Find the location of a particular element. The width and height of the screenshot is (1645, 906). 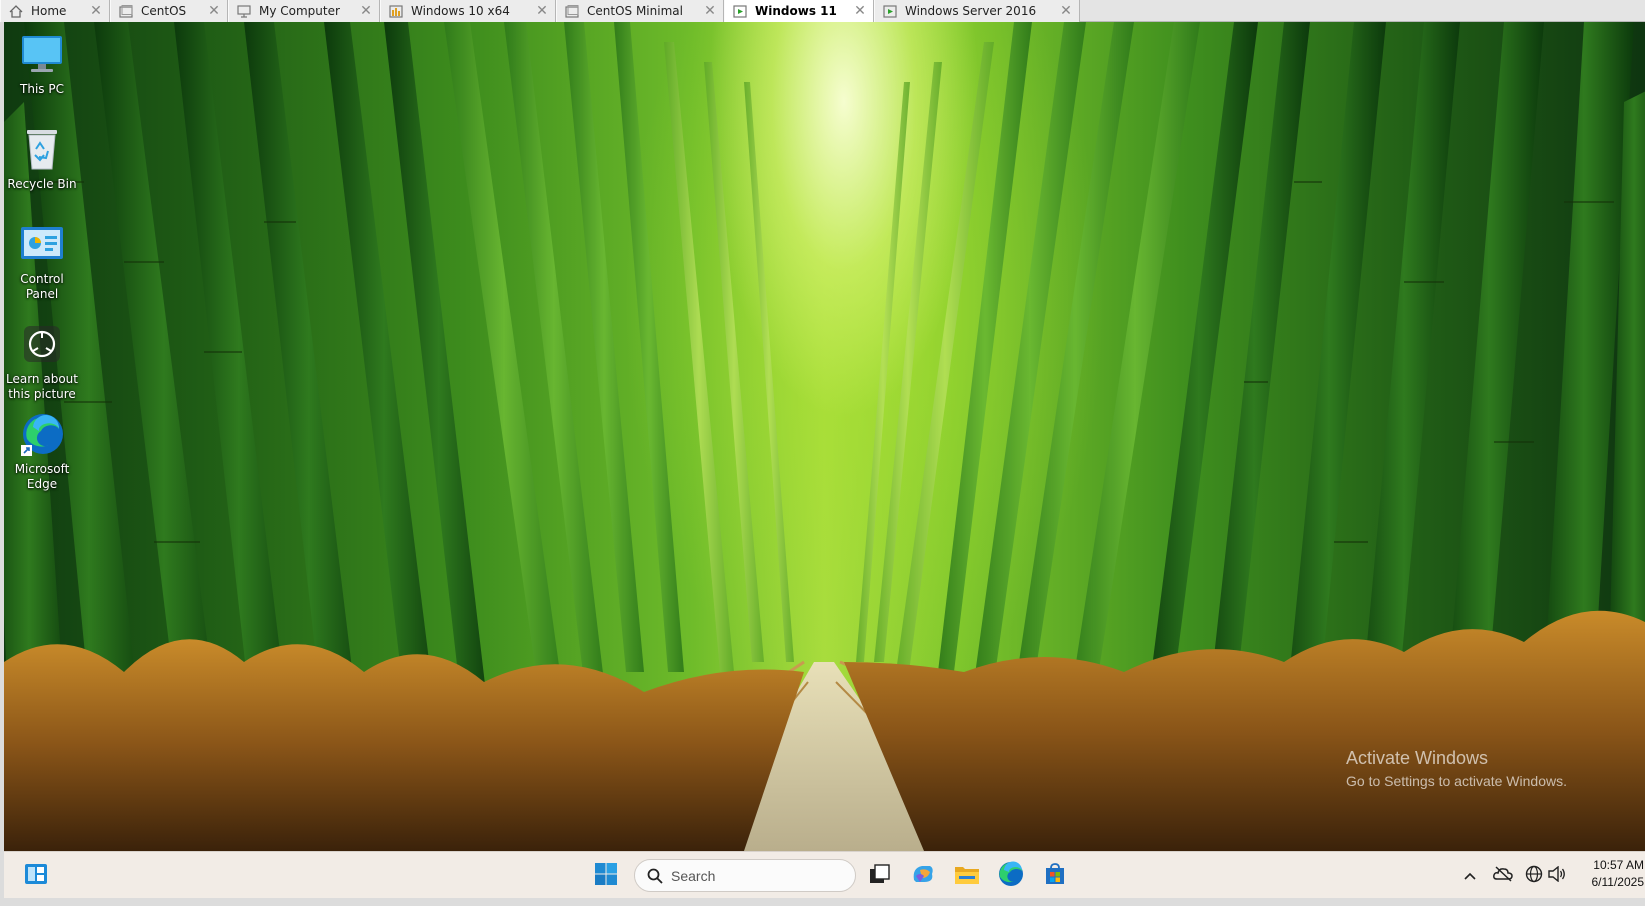

desktop-icon-label: Microsoft Edge is located at coordinates (42, 476).